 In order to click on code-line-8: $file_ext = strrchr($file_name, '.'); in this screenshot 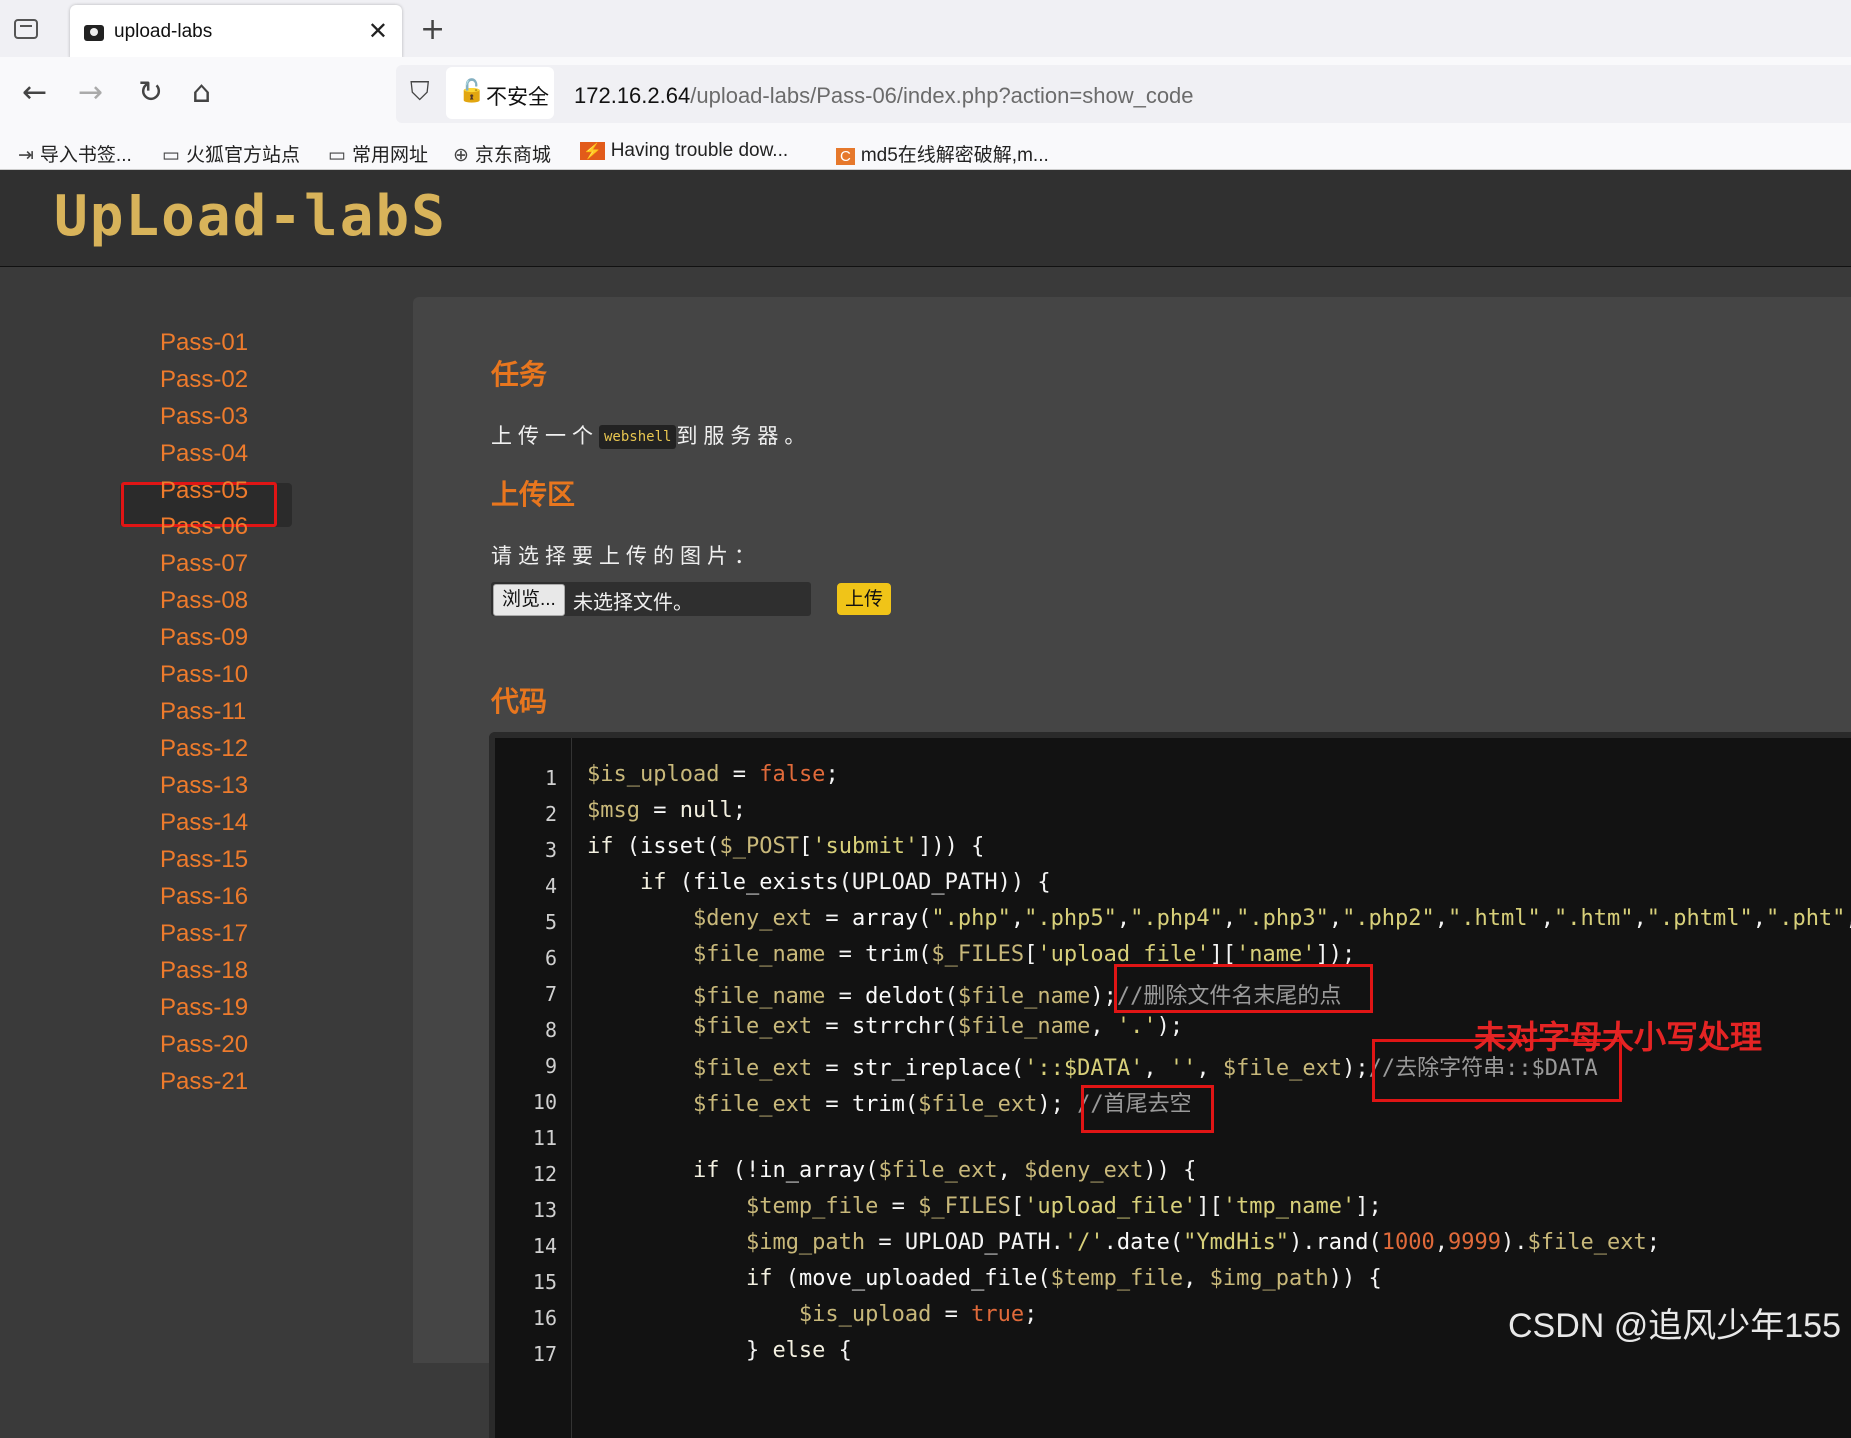, I will do `click(938, 1026)`.